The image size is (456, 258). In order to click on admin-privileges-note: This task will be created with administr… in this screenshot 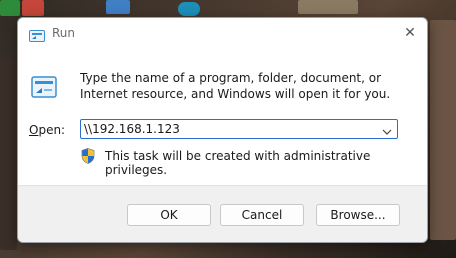, I will do `click(238, 163)`.